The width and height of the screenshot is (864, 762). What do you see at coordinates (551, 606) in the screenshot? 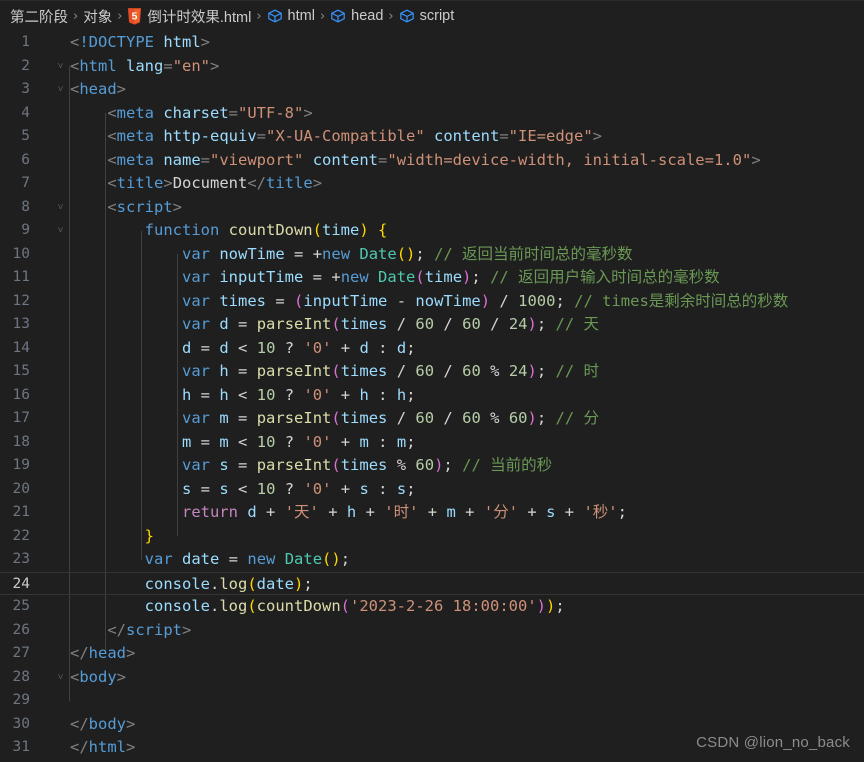
I see `token: )` at bounding box center [551, 606].